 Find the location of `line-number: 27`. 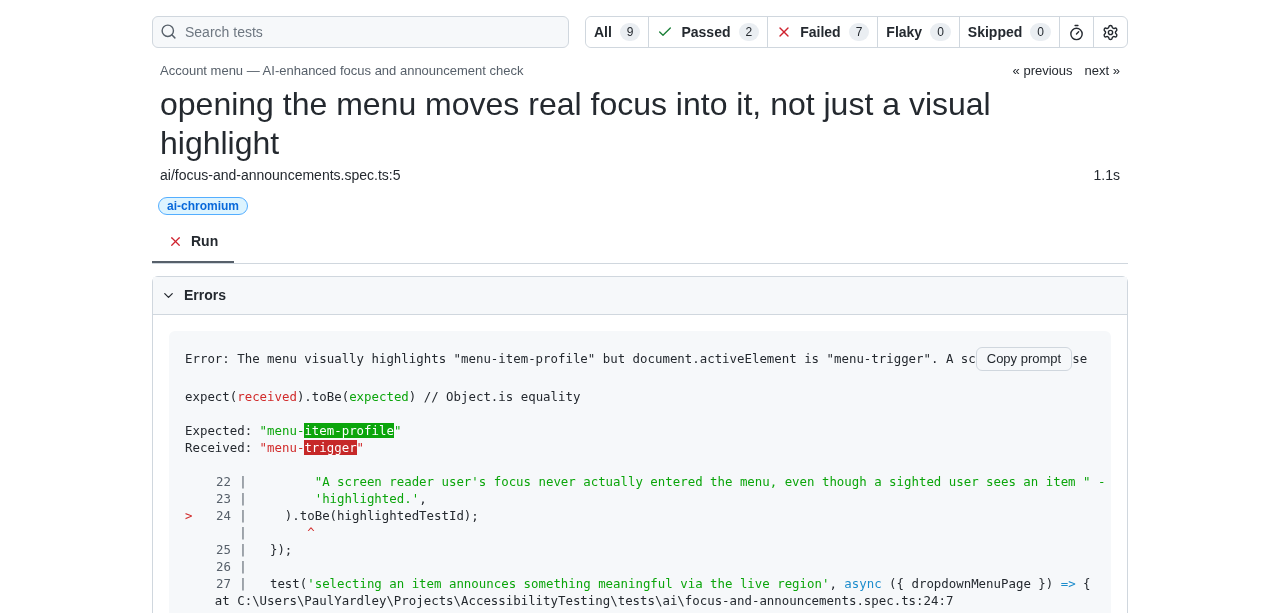

line-number: 27 is located at coordinates (223, 583).